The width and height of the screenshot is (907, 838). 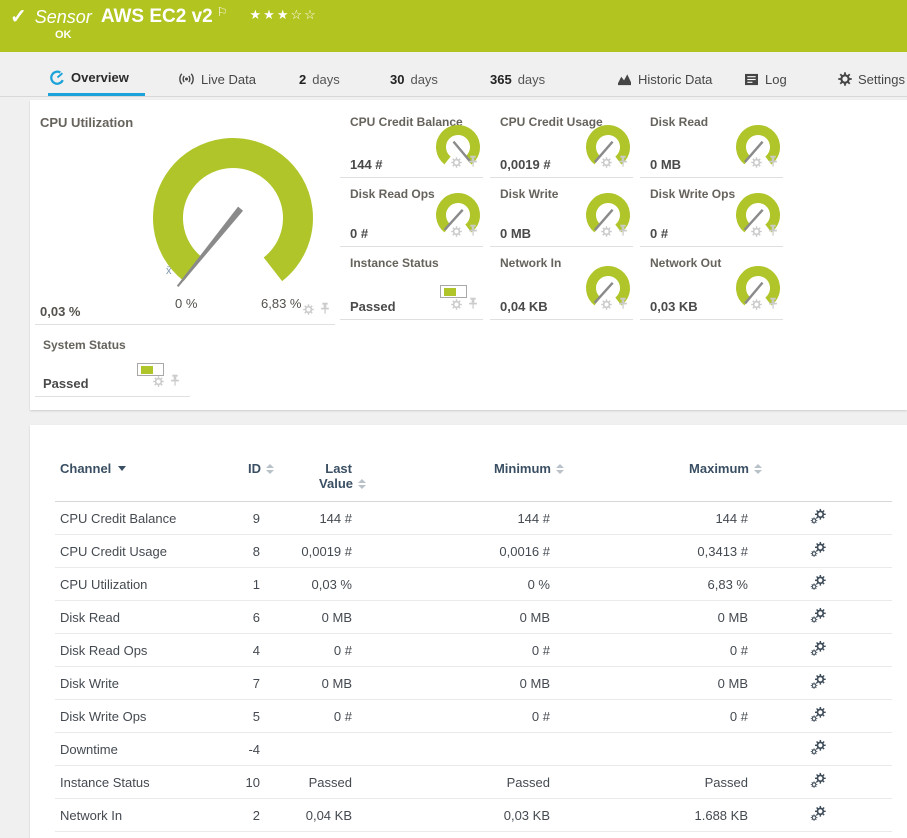 I want to click on tab-30-days: 30 days, so click(x=414, y=79).